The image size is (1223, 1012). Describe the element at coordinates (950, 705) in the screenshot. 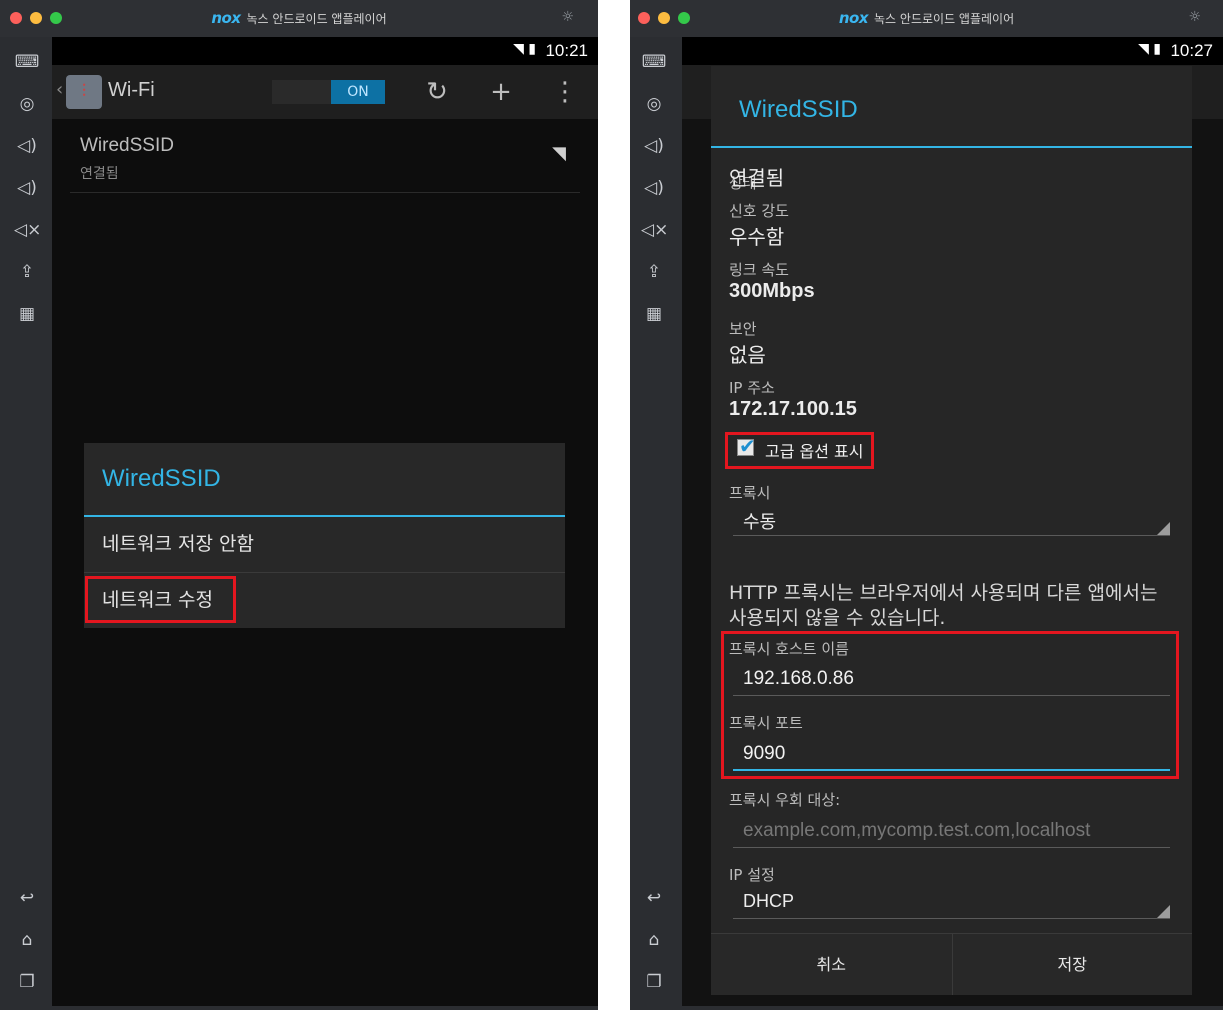

I see `highlight-box-proxy` at that location.